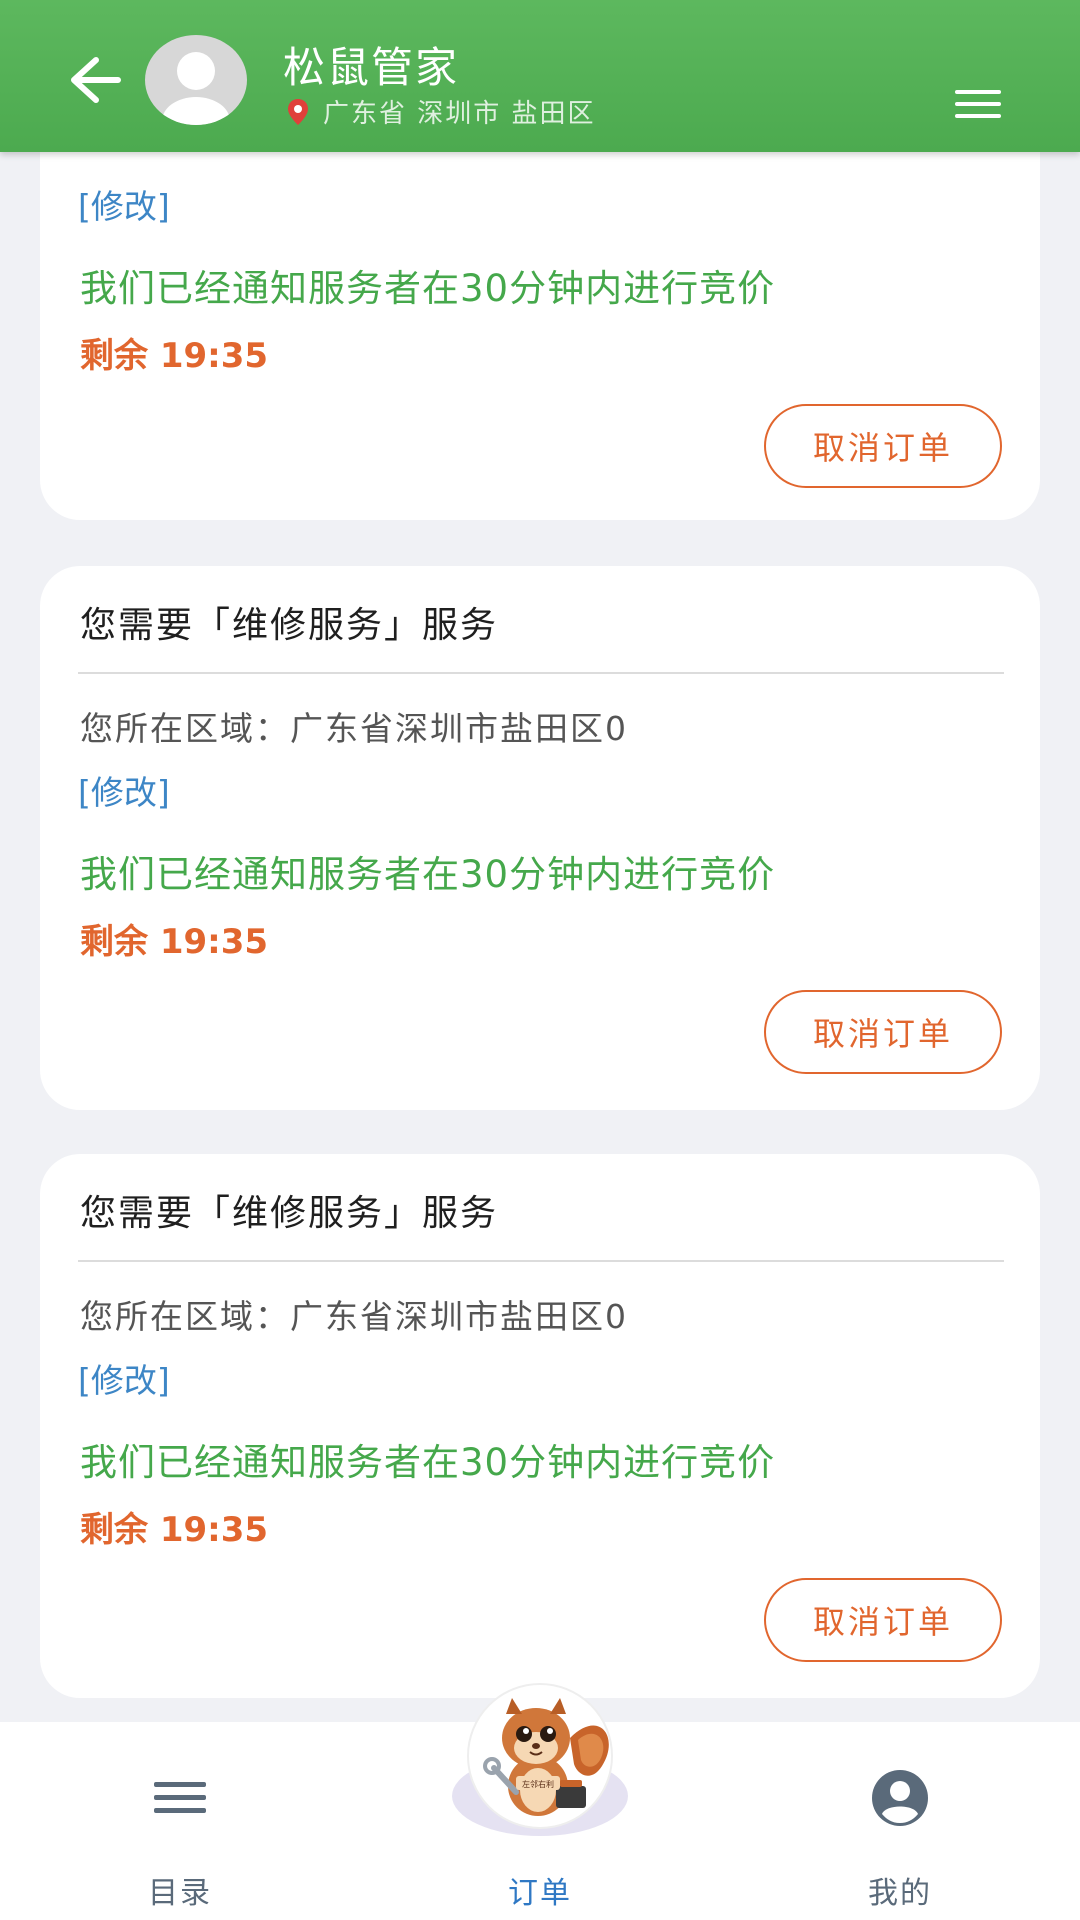 The width and height of the screenshot is (1080, 1920). Describe the element at coordinates (94, 80) in the screenshot. I see `back-arrow-icon` at that location.